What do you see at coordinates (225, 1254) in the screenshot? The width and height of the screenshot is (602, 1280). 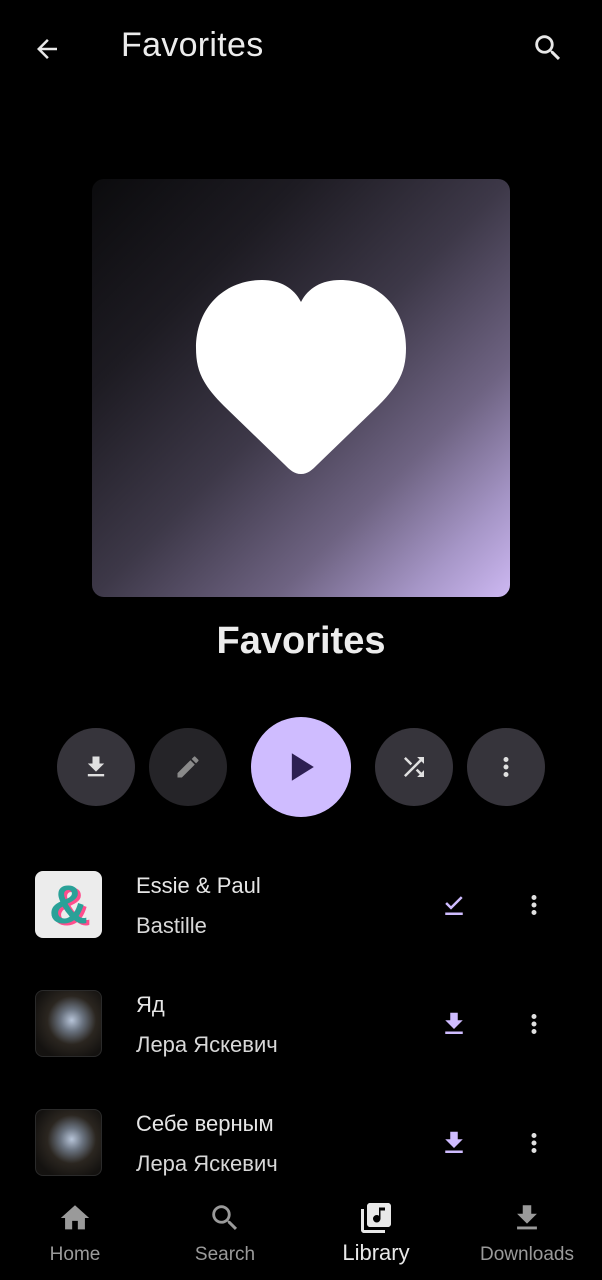 I see `nav-search-label: Search` at bounding box center [225, 1254].